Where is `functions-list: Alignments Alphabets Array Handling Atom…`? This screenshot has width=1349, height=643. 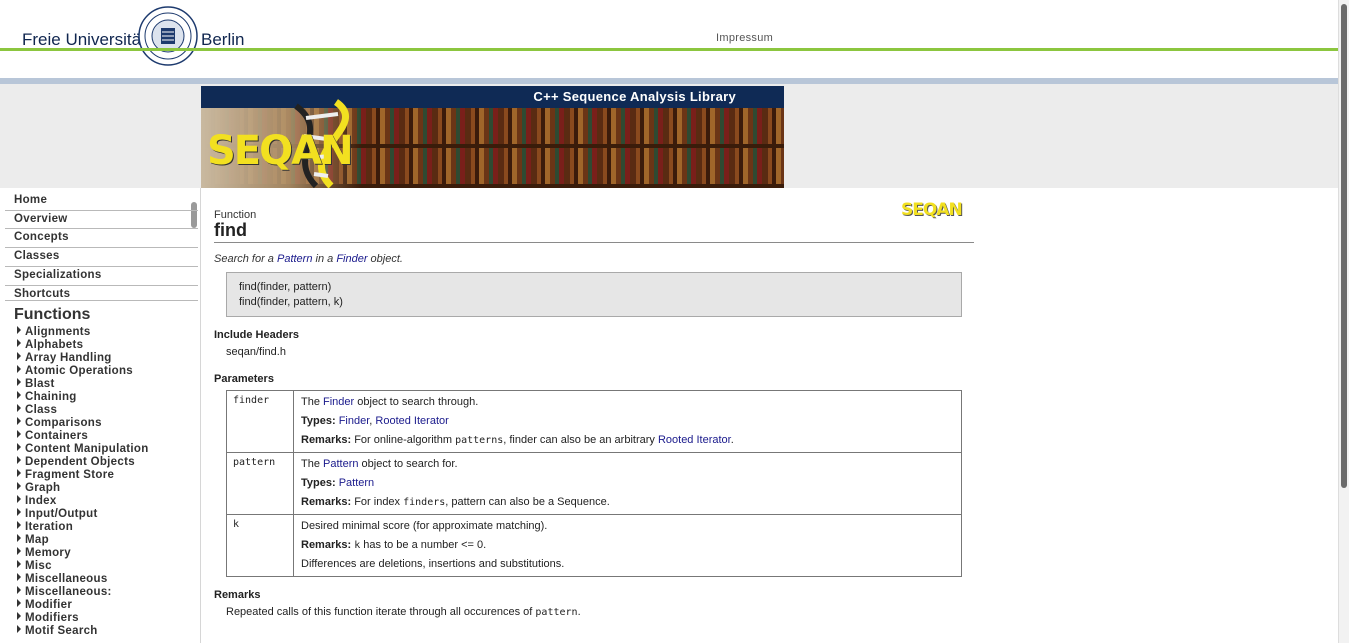
functions-list: Alignments Alphabets Array Handling Atom… is located at coordinates (83, 482).